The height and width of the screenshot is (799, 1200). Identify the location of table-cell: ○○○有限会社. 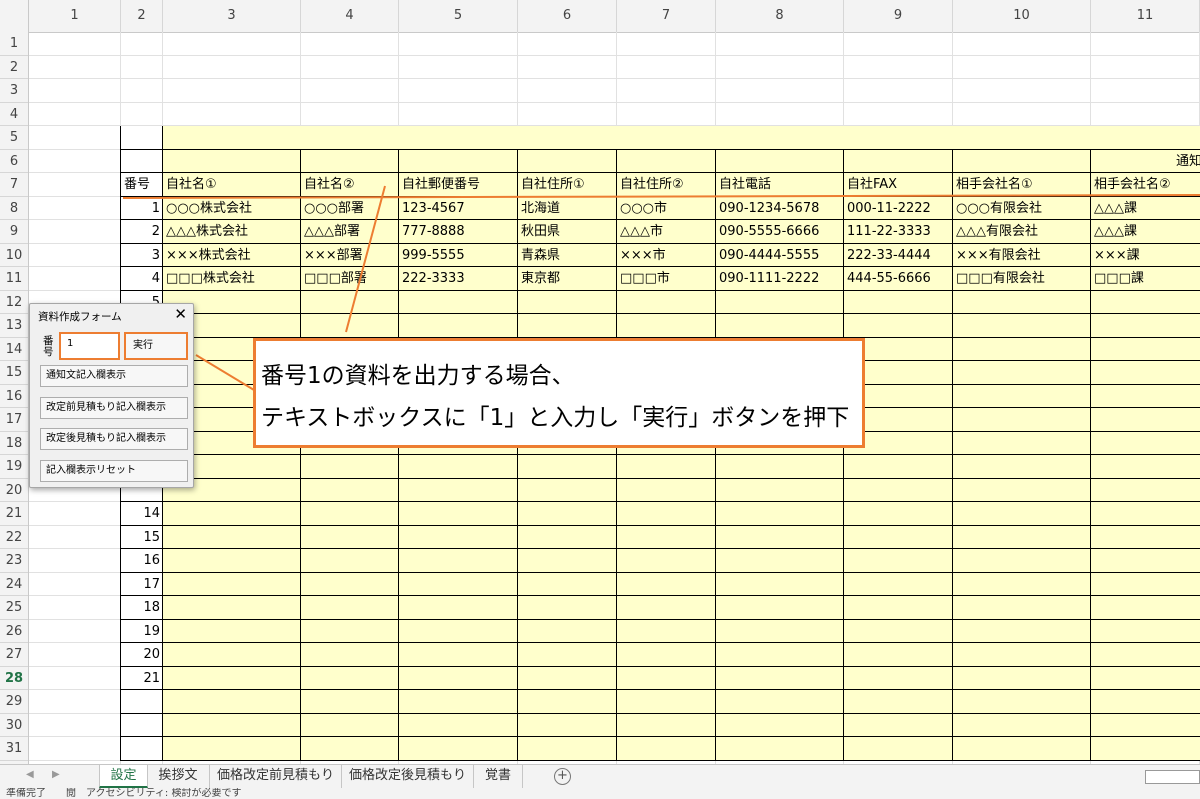
(1022, 209).